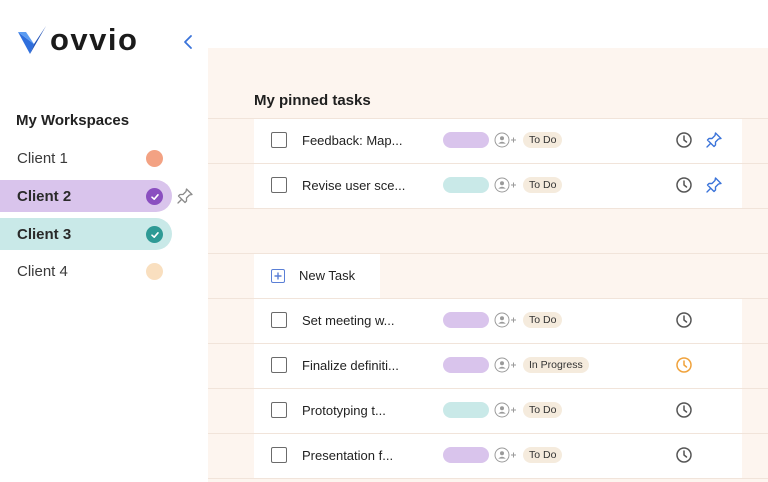 The height and width of the screenshot is (482, 768). I want to click on logo: ovvio, so click(77, 40).